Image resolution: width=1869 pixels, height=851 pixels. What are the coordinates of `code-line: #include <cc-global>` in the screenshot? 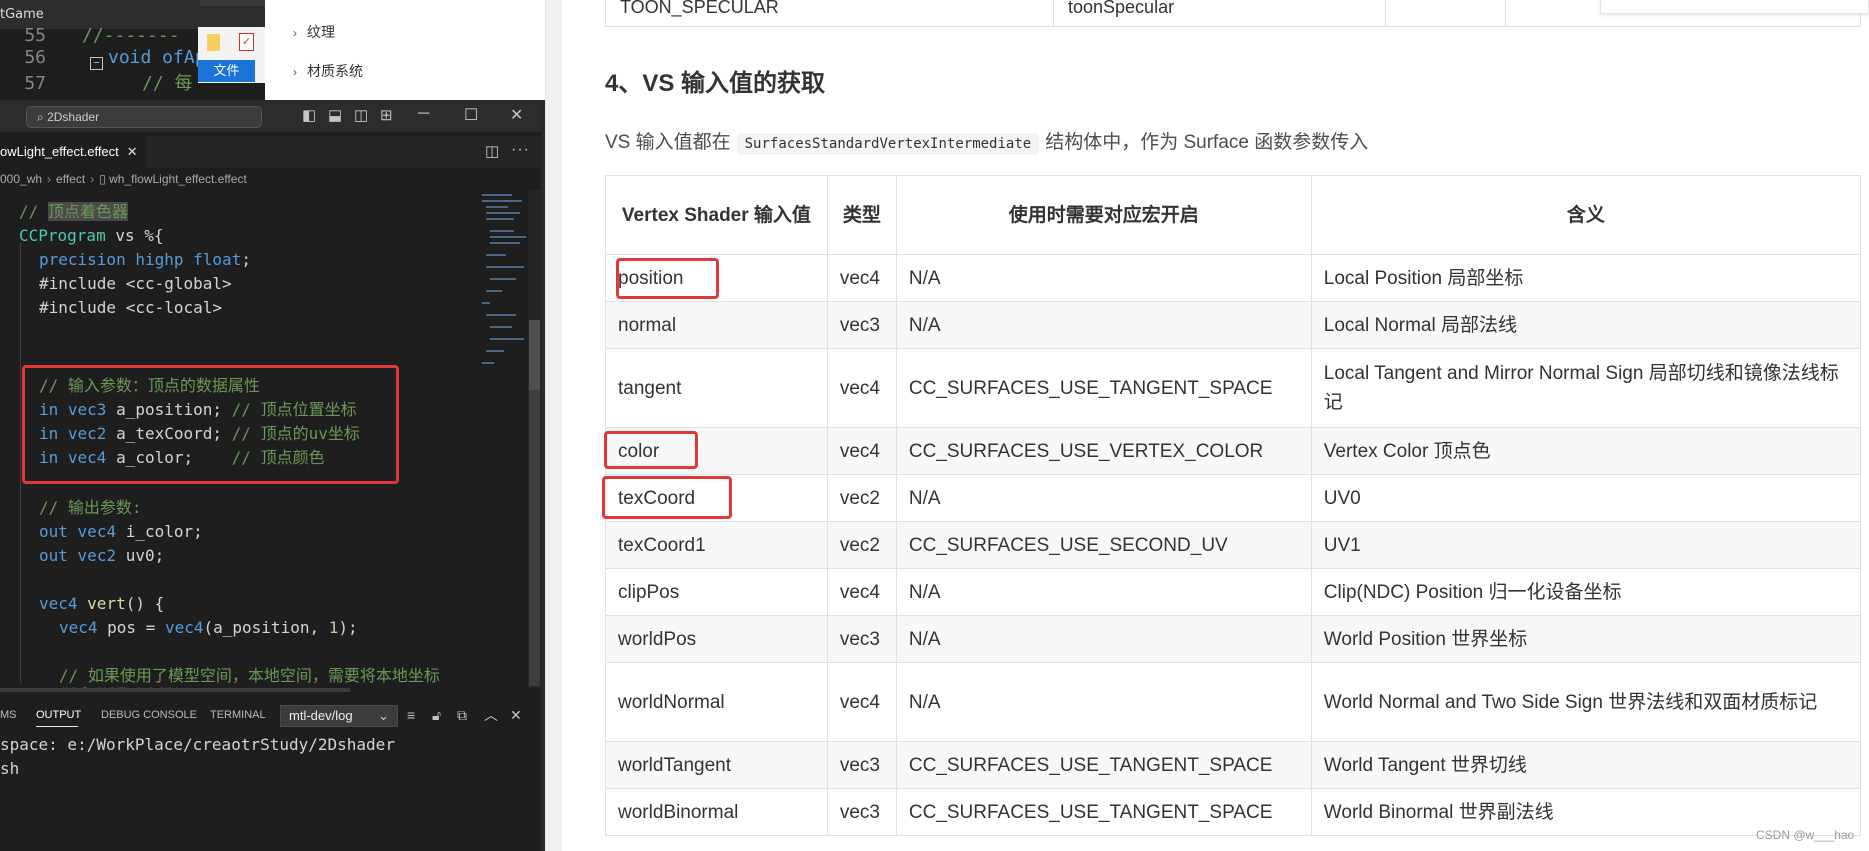 It's located at (135, 283).